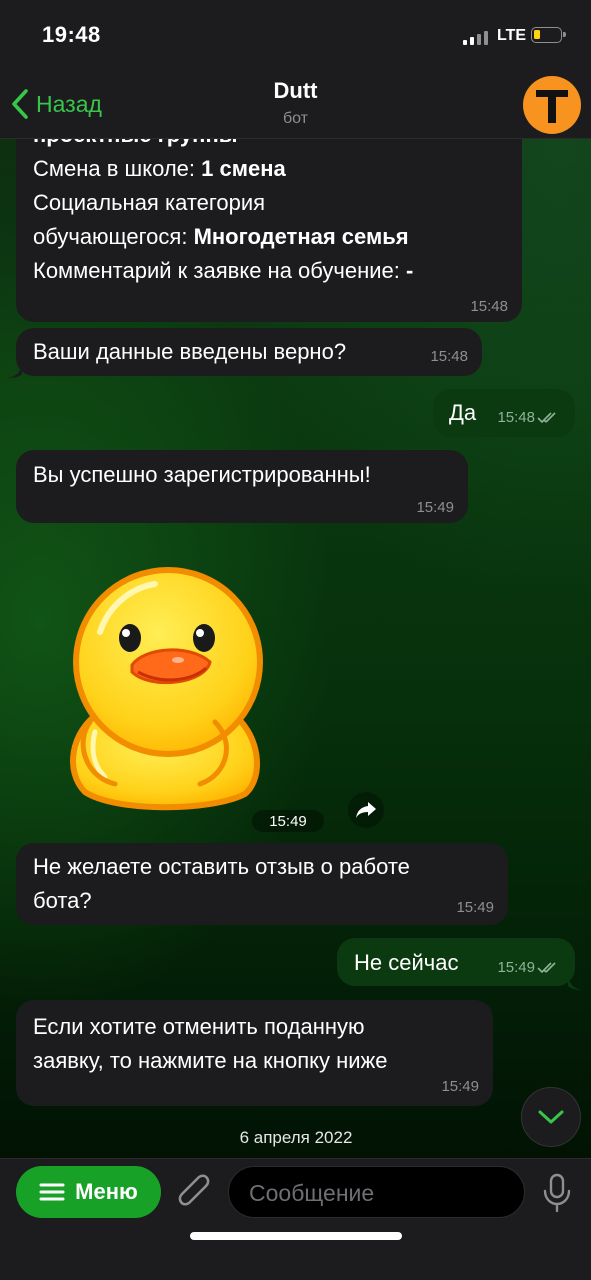 The height and width of the screenshot is (1280, 591). I want to click on bot-avatar, so click(552, 105).